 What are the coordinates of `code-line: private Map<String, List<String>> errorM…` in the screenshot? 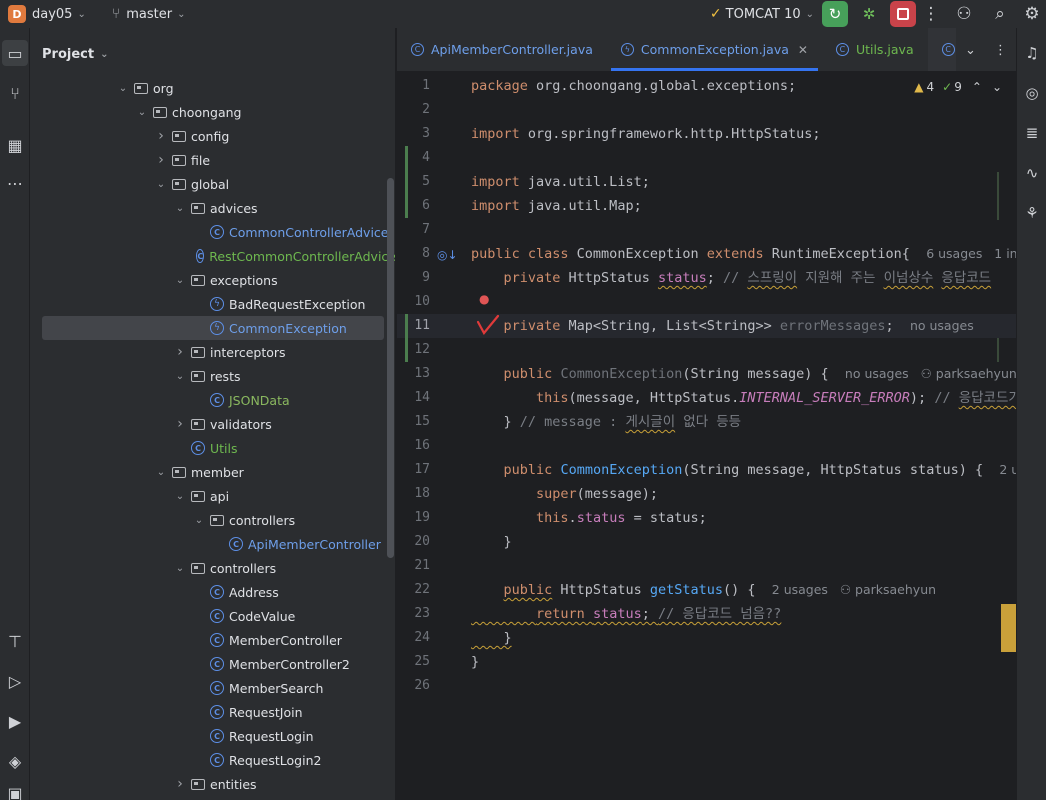 It's located at (722, 326).